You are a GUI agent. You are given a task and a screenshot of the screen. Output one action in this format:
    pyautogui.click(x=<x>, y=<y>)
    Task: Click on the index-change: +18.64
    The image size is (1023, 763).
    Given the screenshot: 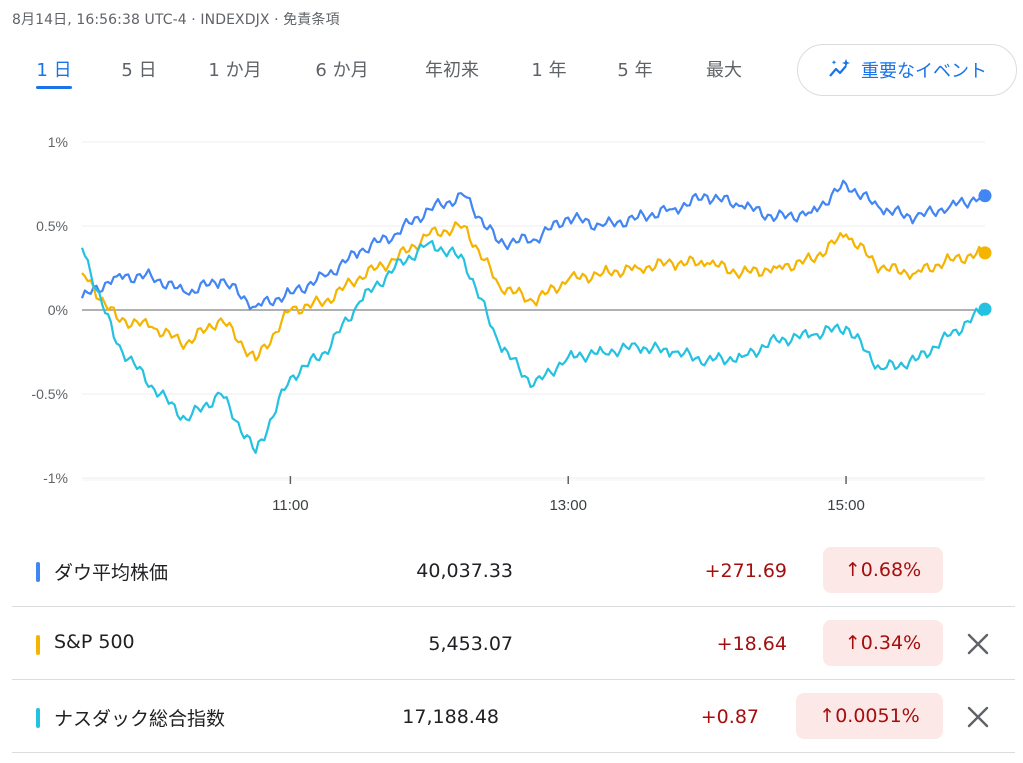 What is the action you would take?
    pyautogui.click(x=751, y=644)
    